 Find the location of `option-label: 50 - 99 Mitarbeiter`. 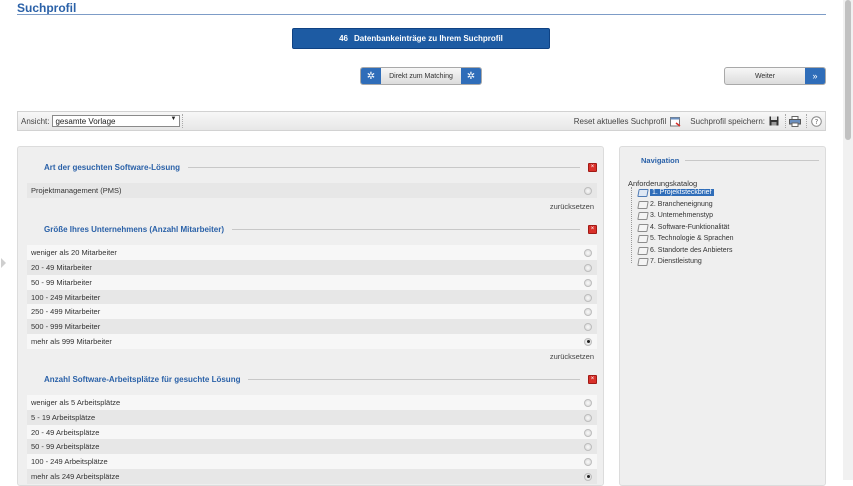

option-label: 50 - 99 Mitarbeiter is located at coordinates (61, 282).